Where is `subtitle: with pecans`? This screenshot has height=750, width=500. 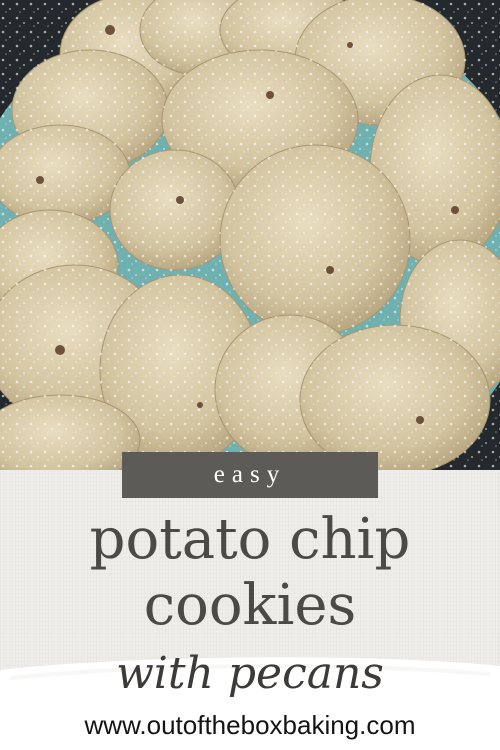 subtitle: with pecans is located at coordinates (250, 673).